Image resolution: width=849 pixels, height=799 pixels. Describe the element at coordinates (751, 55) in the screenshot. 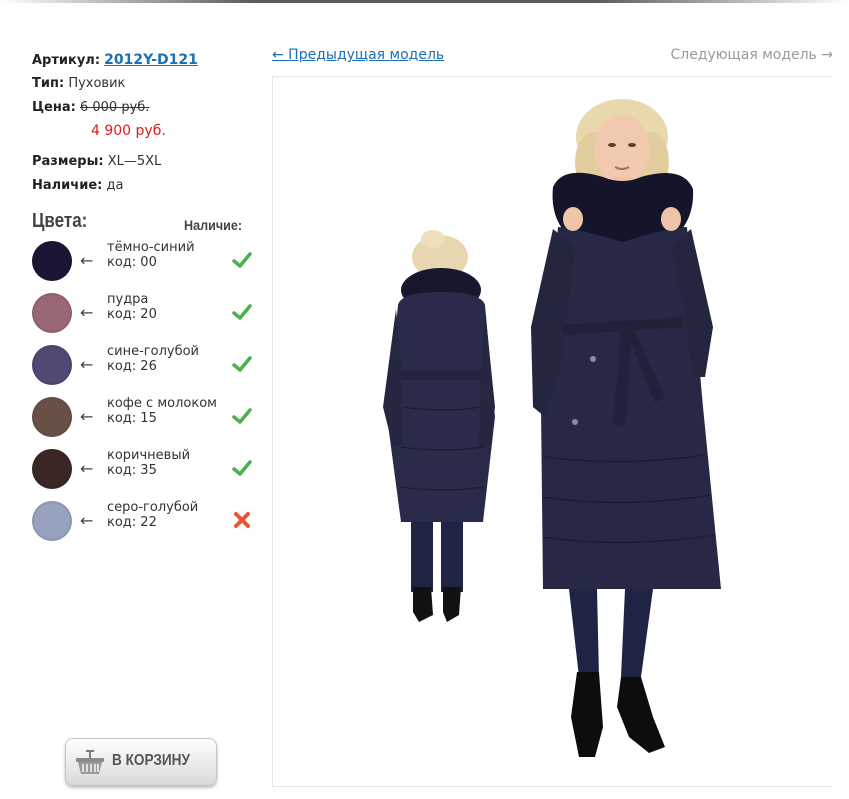

I see `next-model-link: Следующая модель →` at that location.